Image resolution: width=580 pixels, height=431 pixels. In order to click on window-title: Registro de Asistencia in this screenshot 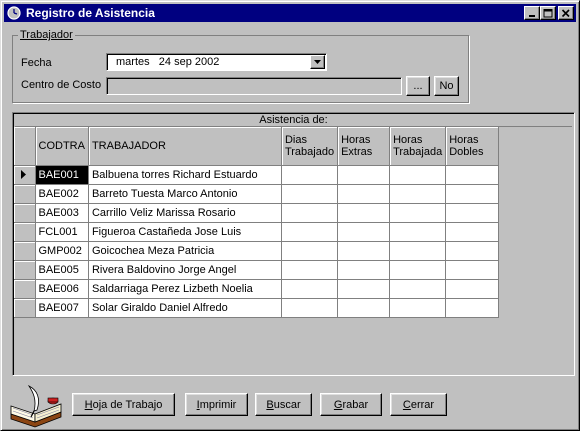, I will do `click(90, 13)`.